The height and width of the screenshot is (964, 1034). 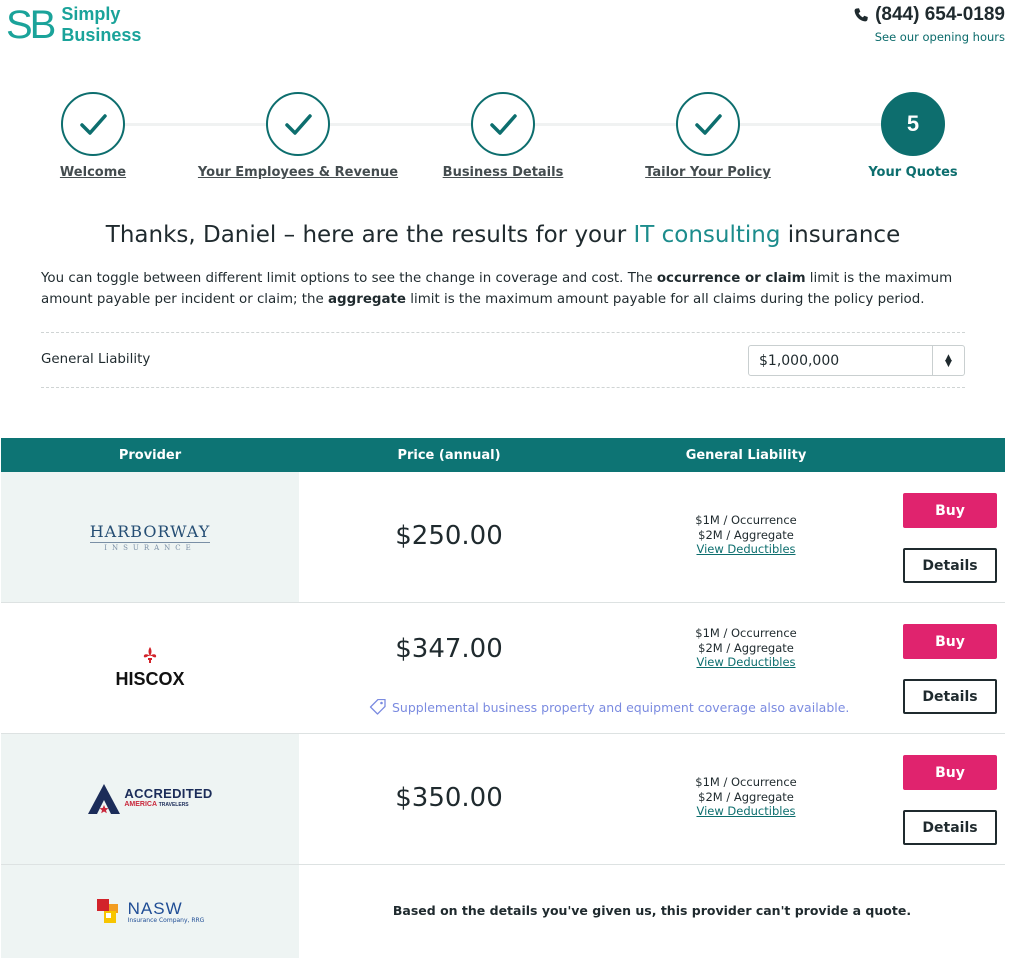 What do you see at coordinates (155, 908) in the screenshot?
I see `nasw-name: NASW` at bounding box center [155, 908].